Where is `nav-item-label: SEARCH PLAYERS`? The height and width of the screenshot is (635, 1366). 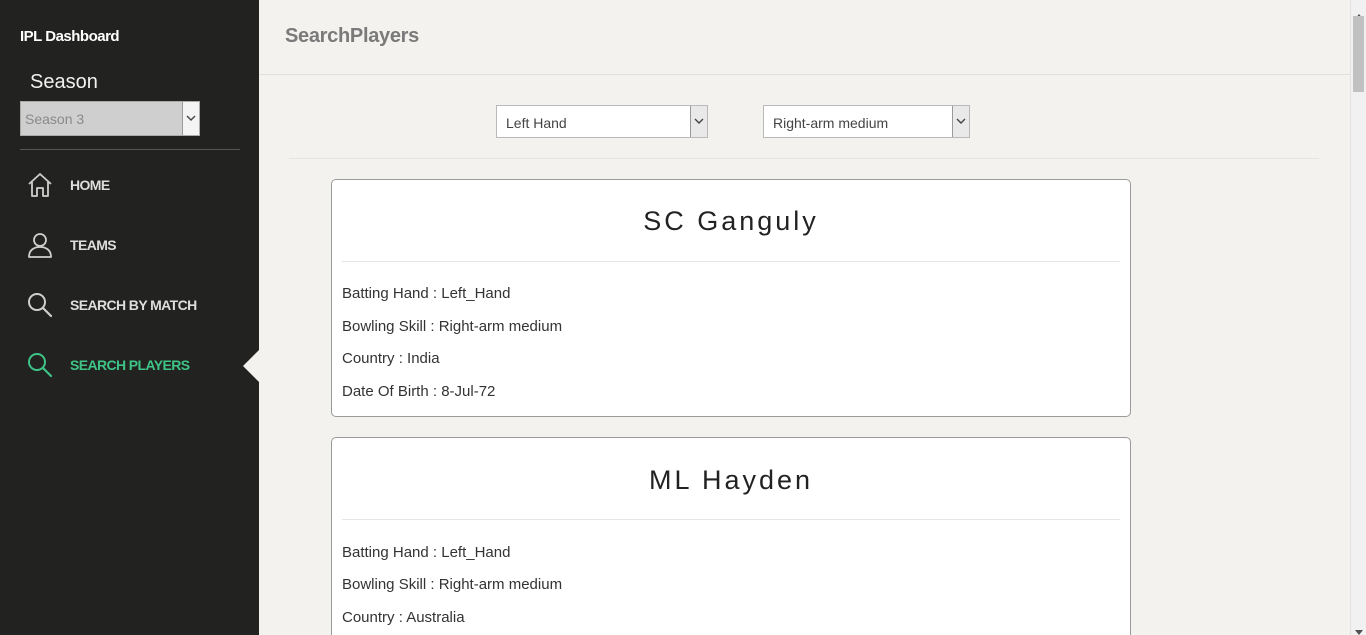 nav-item-label: SEARCH PLAYERS is located at coordinates (130, 365).